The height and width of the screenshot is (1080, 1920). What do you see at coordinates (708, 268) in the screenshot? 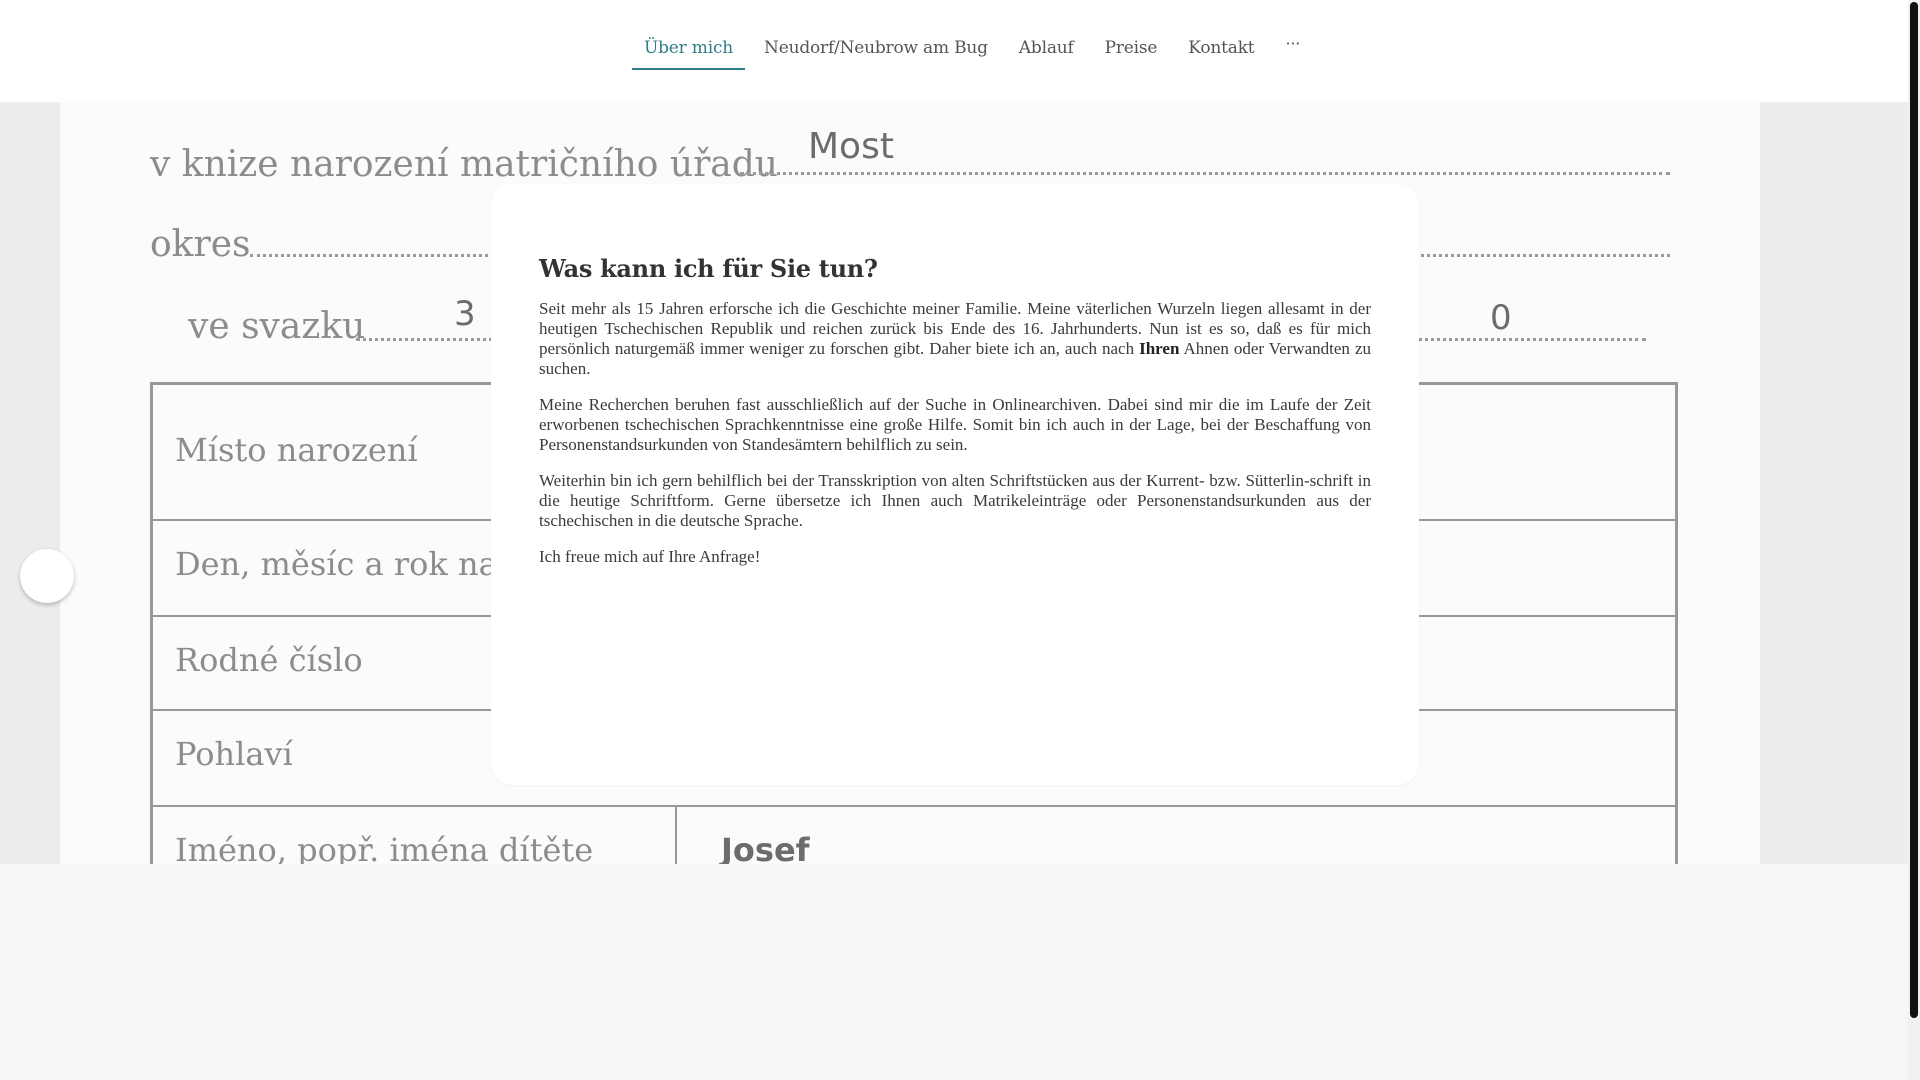
I see `card-title: Was kann ich für Sie tun?` at bounding box center [708, 268].